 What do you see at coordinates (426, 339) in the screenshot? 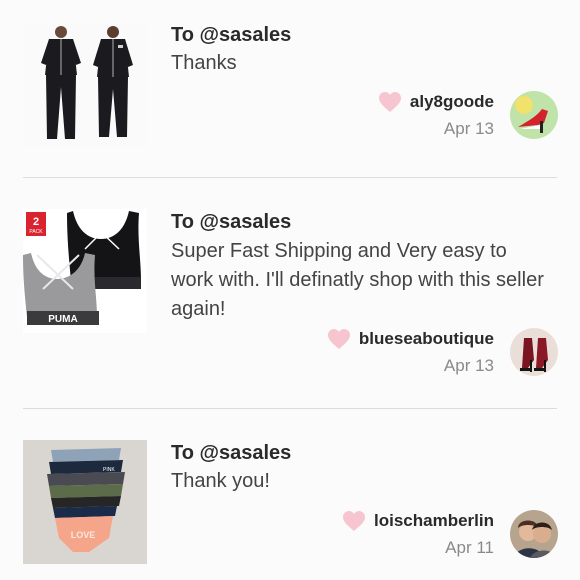
I see `reviewer-username: blueseaboutique` at bounding box center [426, 339].